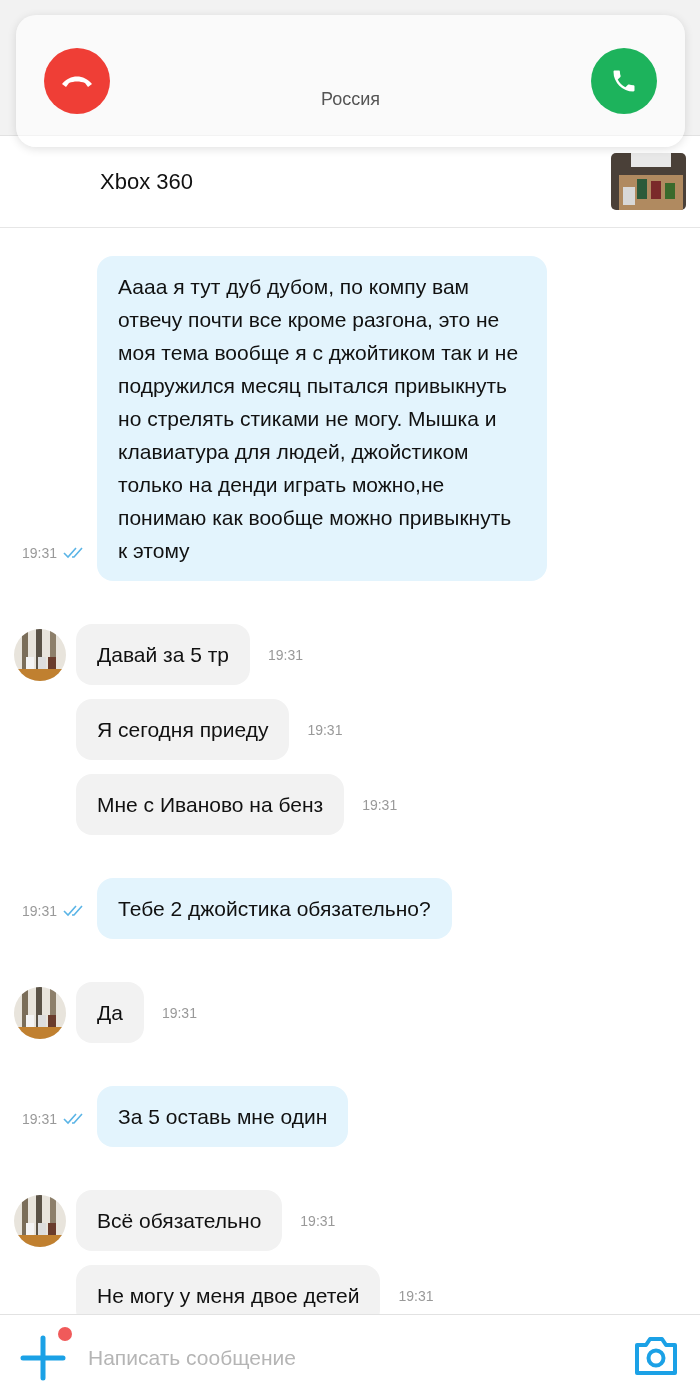 This screenshot has width=700, height=1400. Describe the element at coordinates (223, 1116) in the screenshot. I see `message-bubble: За 5 оставь мне один` at that location.